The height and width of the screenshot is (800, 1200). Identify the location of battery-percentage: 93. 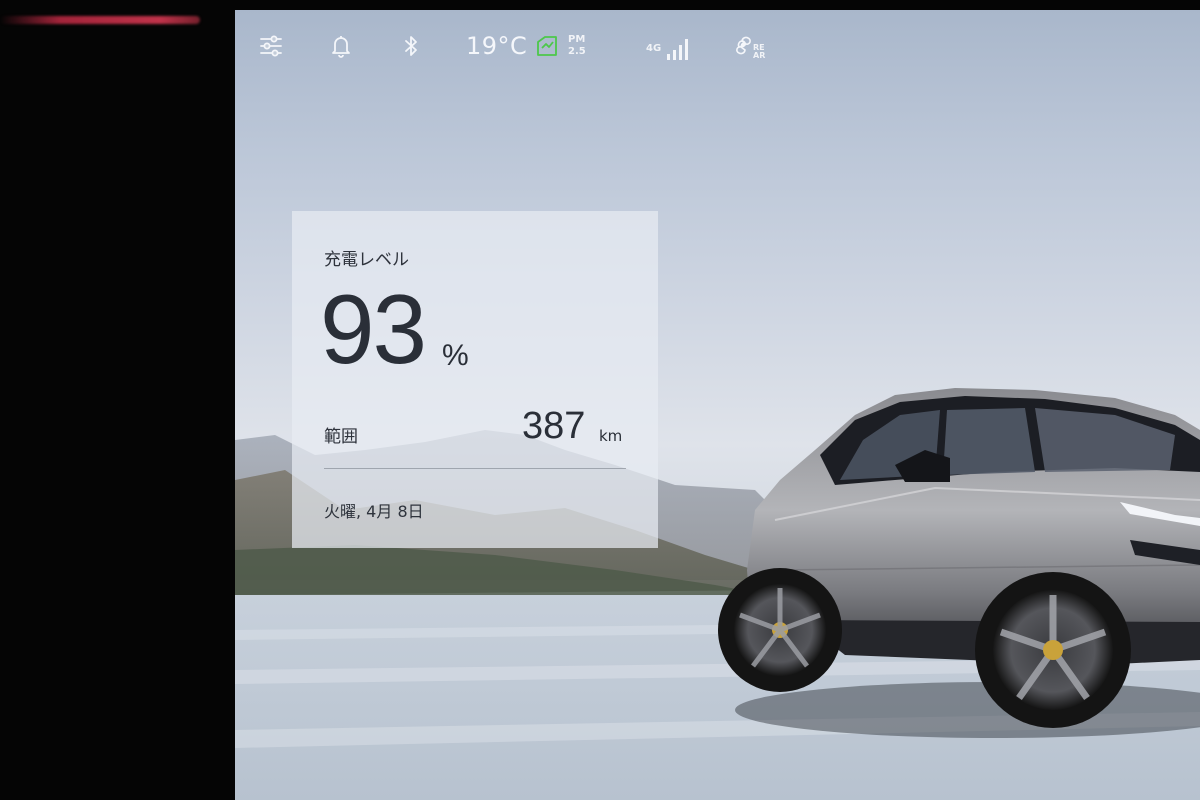
(373, 329).